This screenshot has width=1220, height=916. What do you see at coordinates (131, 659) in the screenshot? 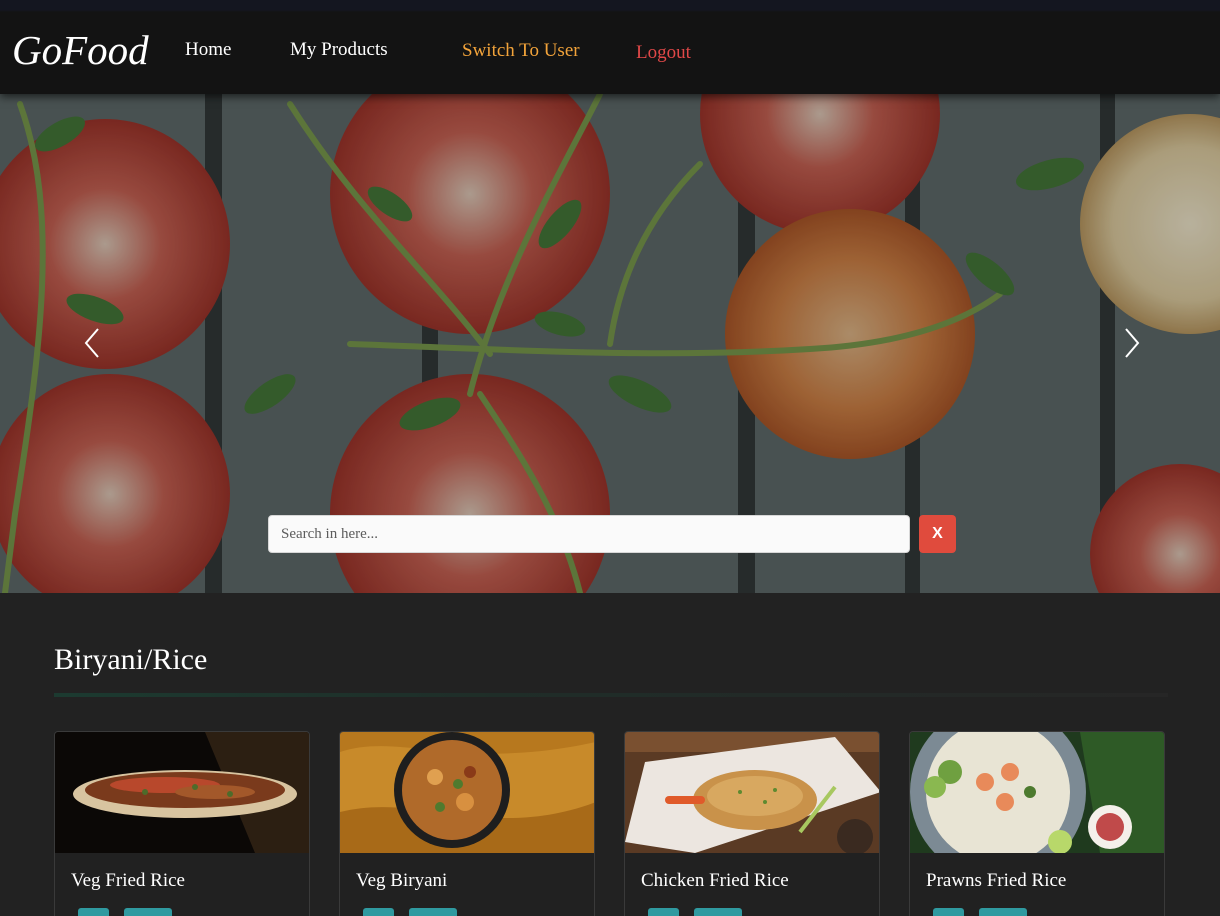
I see `category-title: Biryani/Rice` at bounding box center [131, 659].